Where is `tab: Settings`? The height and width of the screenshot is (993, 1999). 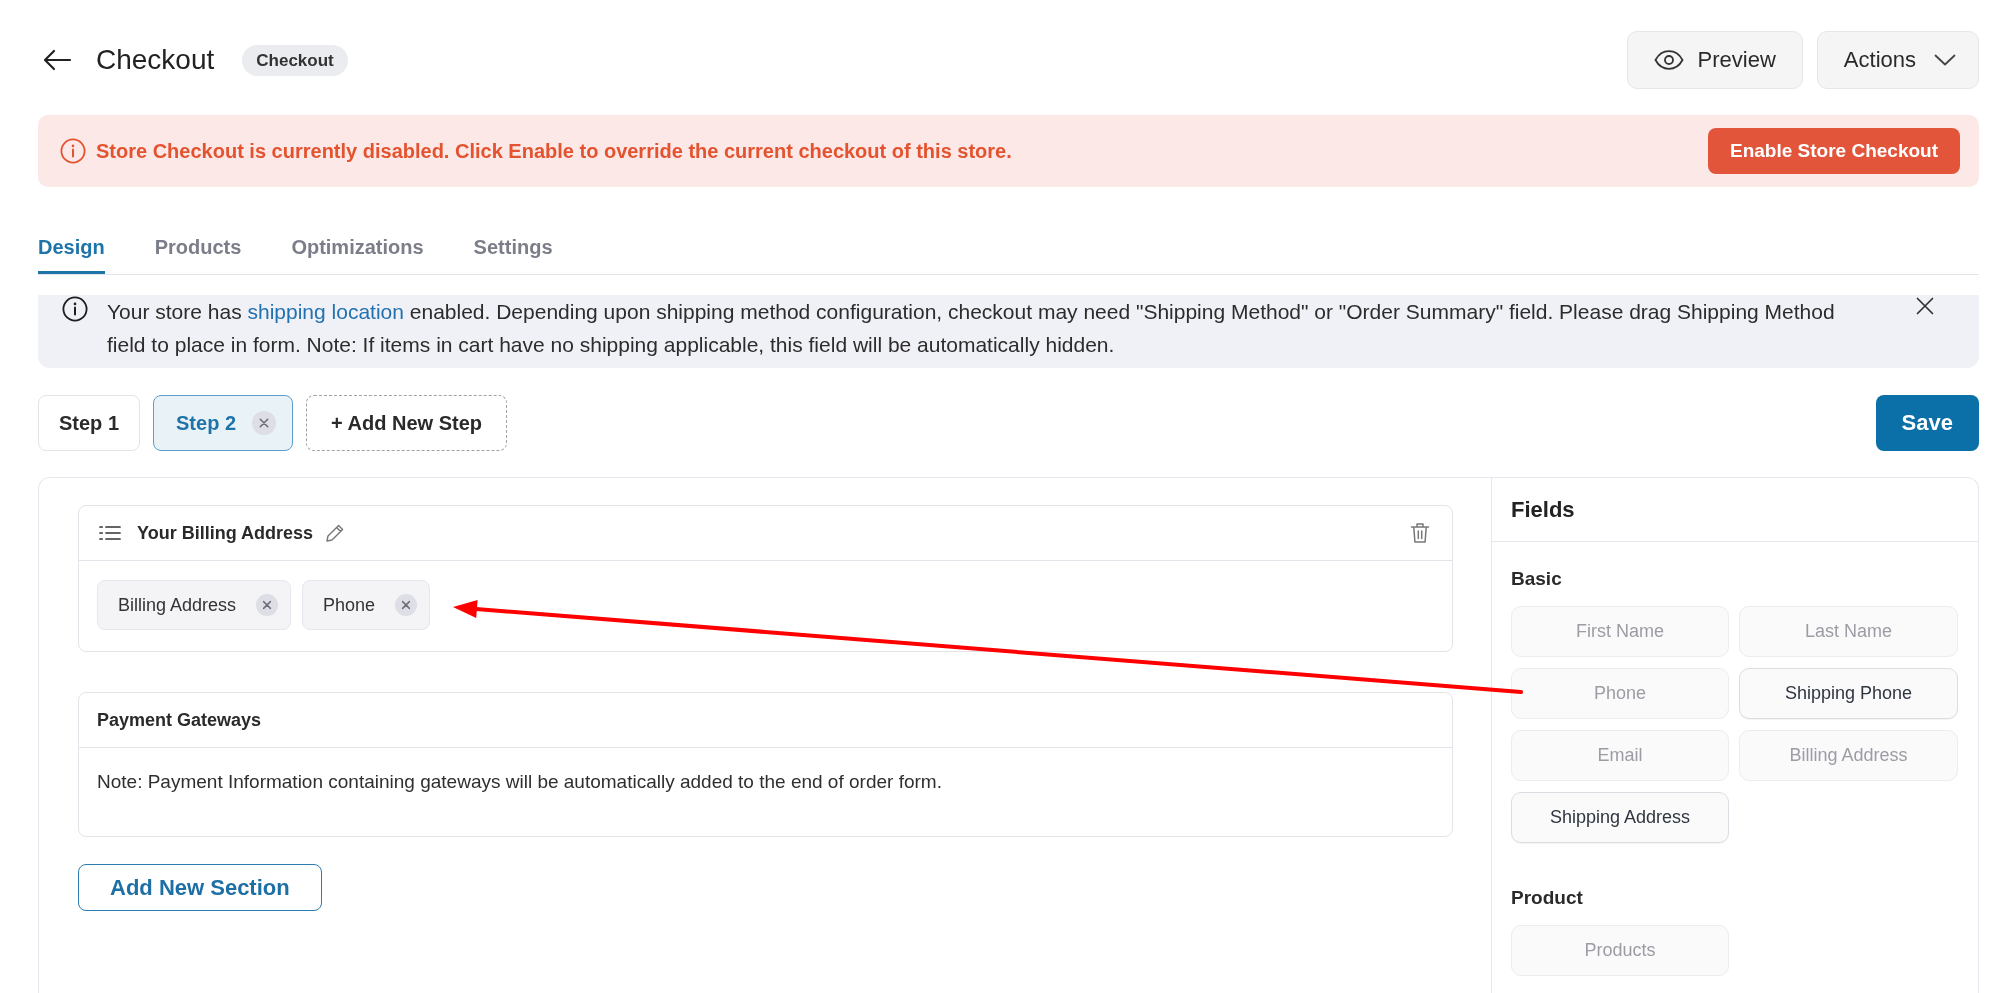
tab: Settings is located at coordinates (513, 247).